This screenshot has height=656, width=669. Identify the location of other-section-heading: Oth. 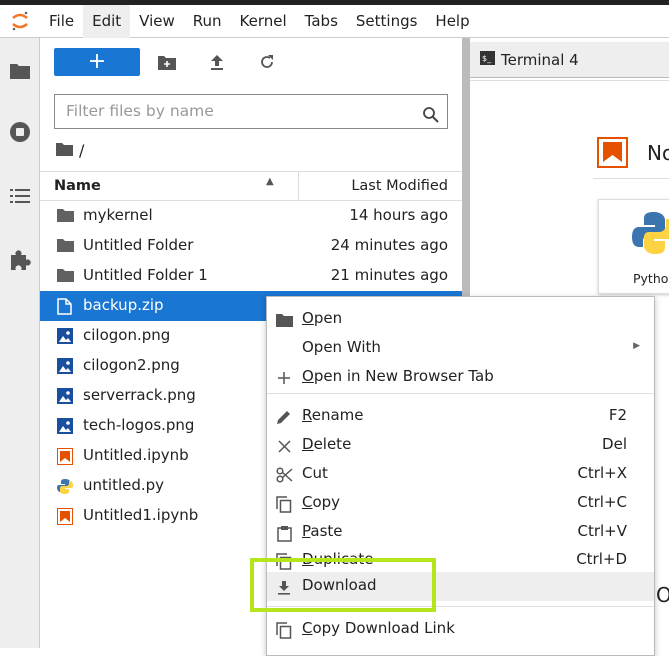
(662, 595).